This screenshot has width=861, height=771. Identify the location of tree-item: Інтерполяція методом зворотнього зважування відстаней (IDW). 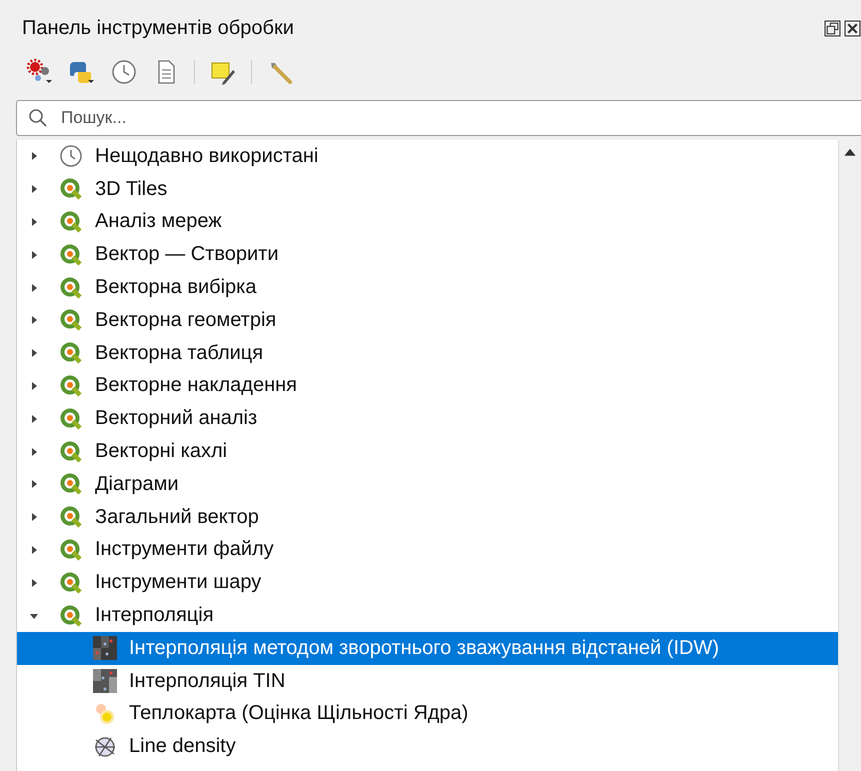
(427, 648).